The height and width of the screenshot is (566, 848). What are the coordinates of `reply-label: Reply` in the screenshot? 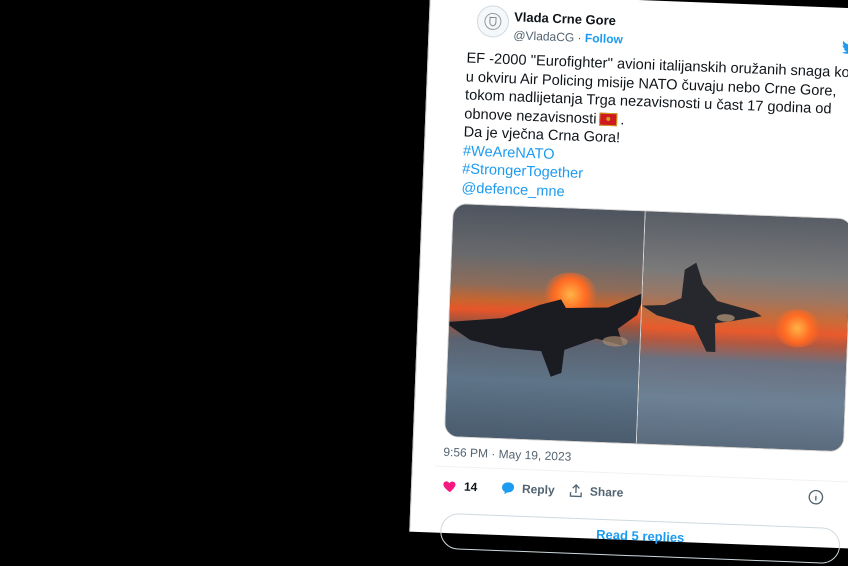 It's located at (538, 489).